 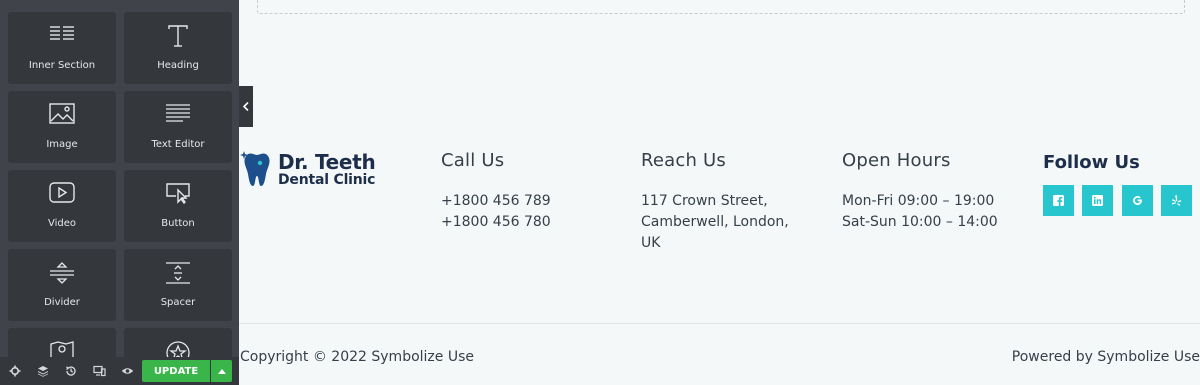 I want to click on widget-label: Video, so click(x=62, y=223).